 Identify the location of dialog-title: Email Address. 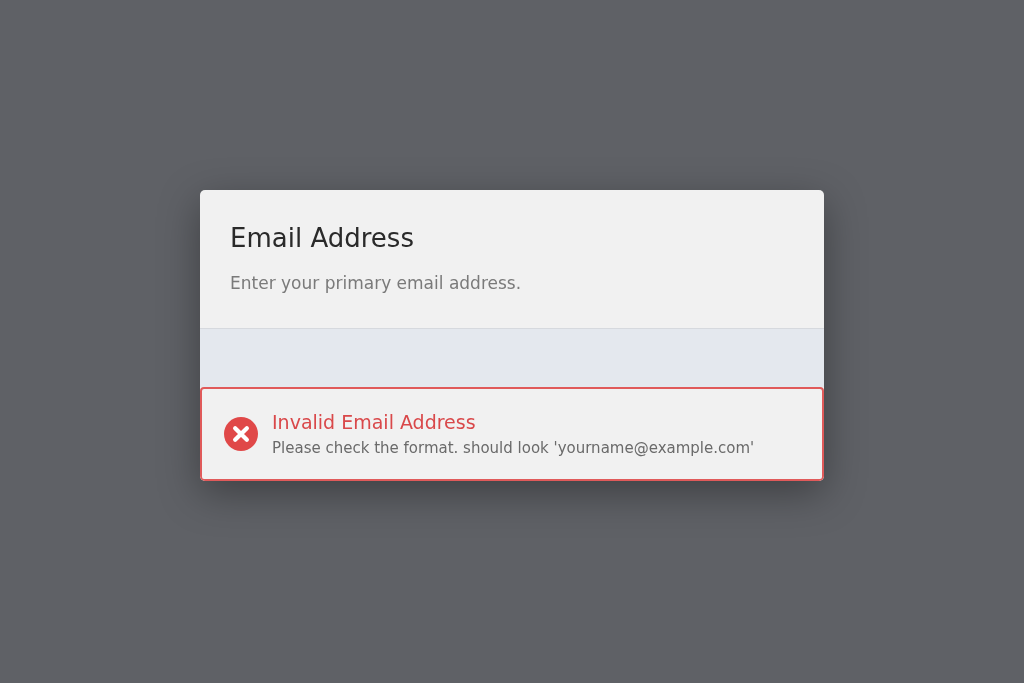
(322, 238).